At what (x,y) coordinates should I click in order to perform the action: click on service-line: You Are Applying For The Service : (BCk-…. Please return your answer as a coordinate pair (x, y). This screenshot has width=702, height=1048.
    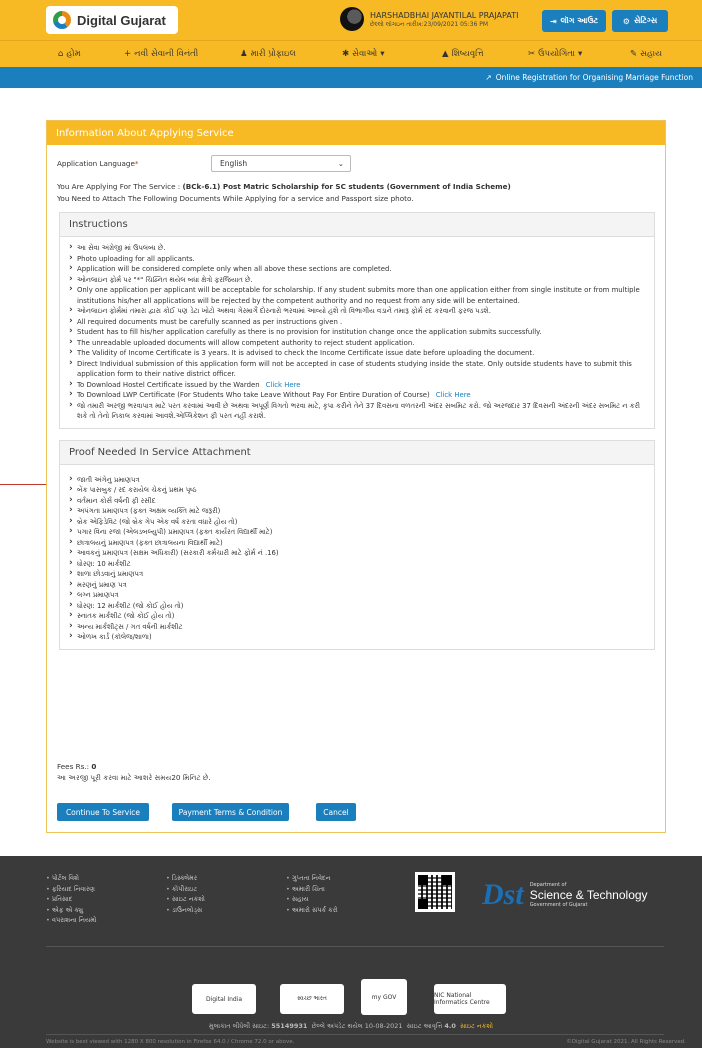
    Looking at the image, I should click on (356, 187).